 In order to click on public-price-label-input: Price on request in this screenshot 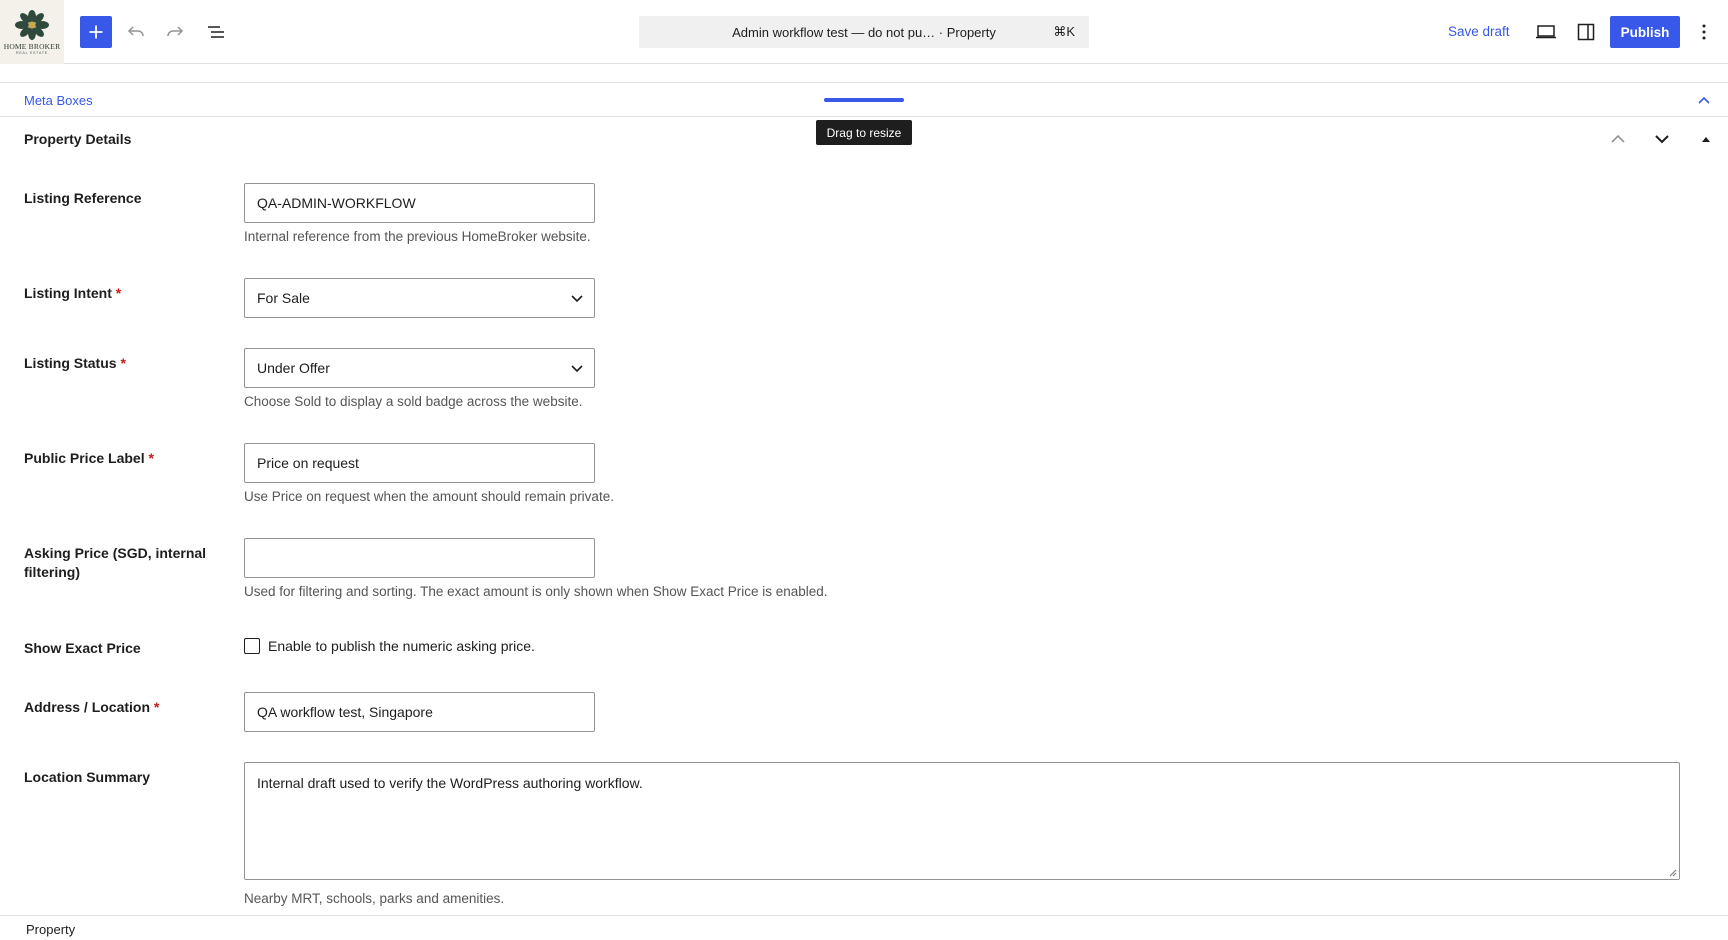, I will do `click(419, 463)`.